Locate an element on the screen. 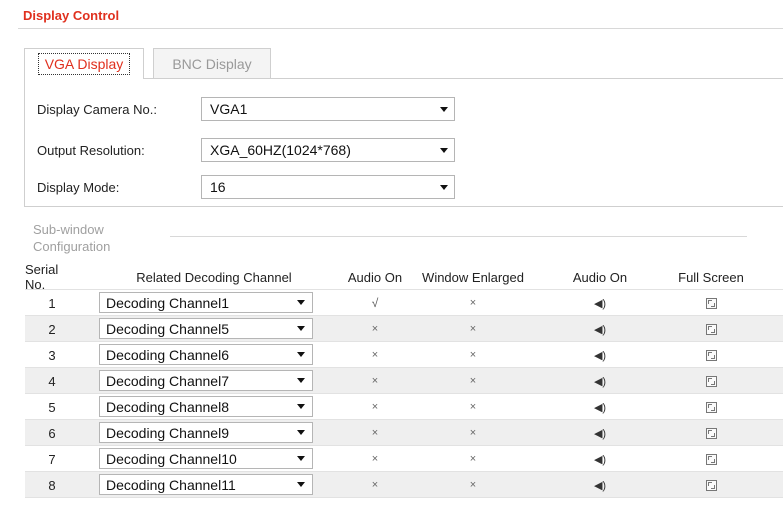 This screenshot has height=506, width=783. decoding-channel-select: Decoding Channel10 is located at coordinates (206, 458).